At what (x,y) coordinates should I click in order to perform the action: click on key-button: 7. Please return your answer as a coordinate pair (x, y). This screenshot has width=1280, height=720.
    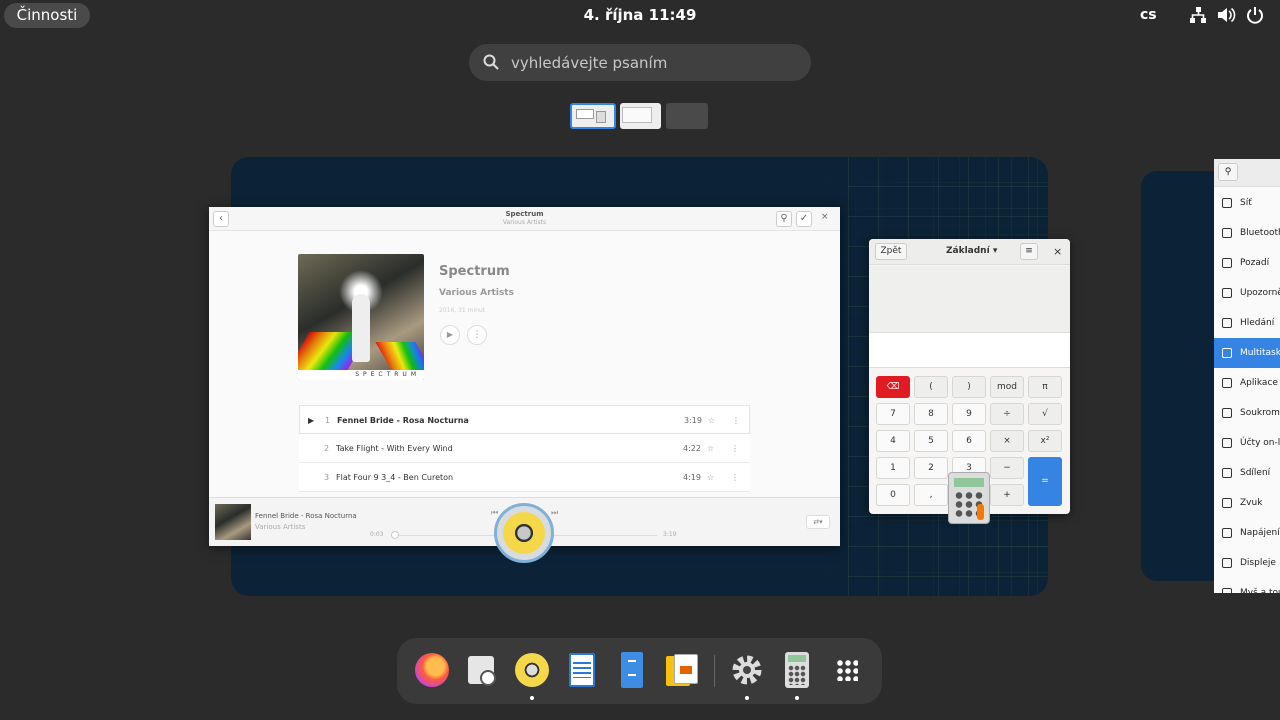
    Looking at the image, I should click on (893, 414).